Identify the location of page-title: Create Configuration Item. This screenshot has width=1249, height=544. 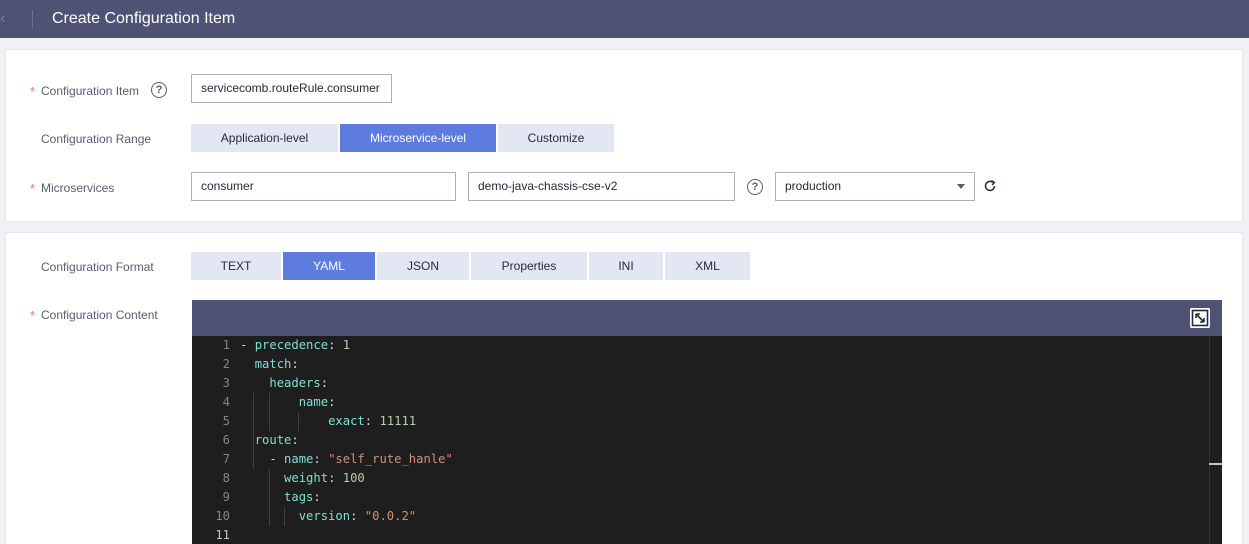
(144, 18).